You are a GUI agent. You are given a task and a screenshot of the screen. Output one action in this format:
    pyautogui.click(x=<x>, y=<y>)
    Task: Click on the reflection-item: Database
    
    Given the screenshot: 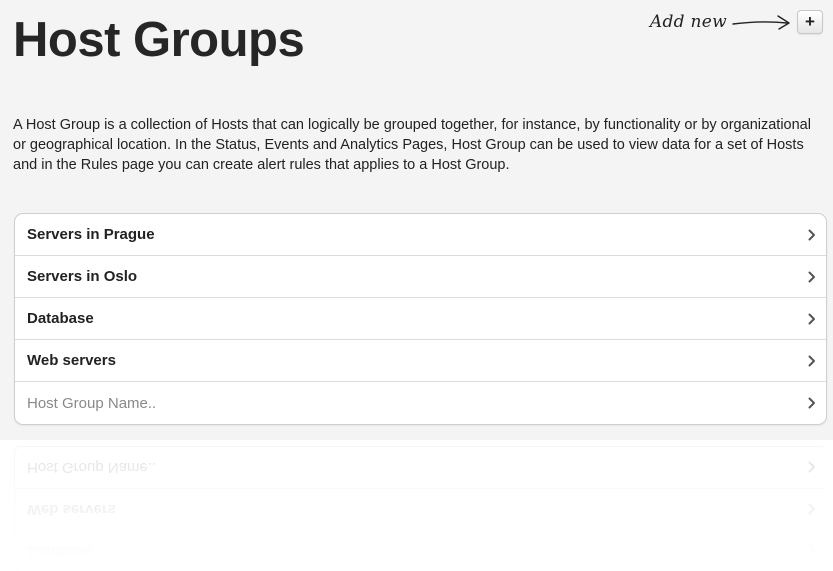 What is the action you would take?
    pyautogui.click(x=420, y=550)
    